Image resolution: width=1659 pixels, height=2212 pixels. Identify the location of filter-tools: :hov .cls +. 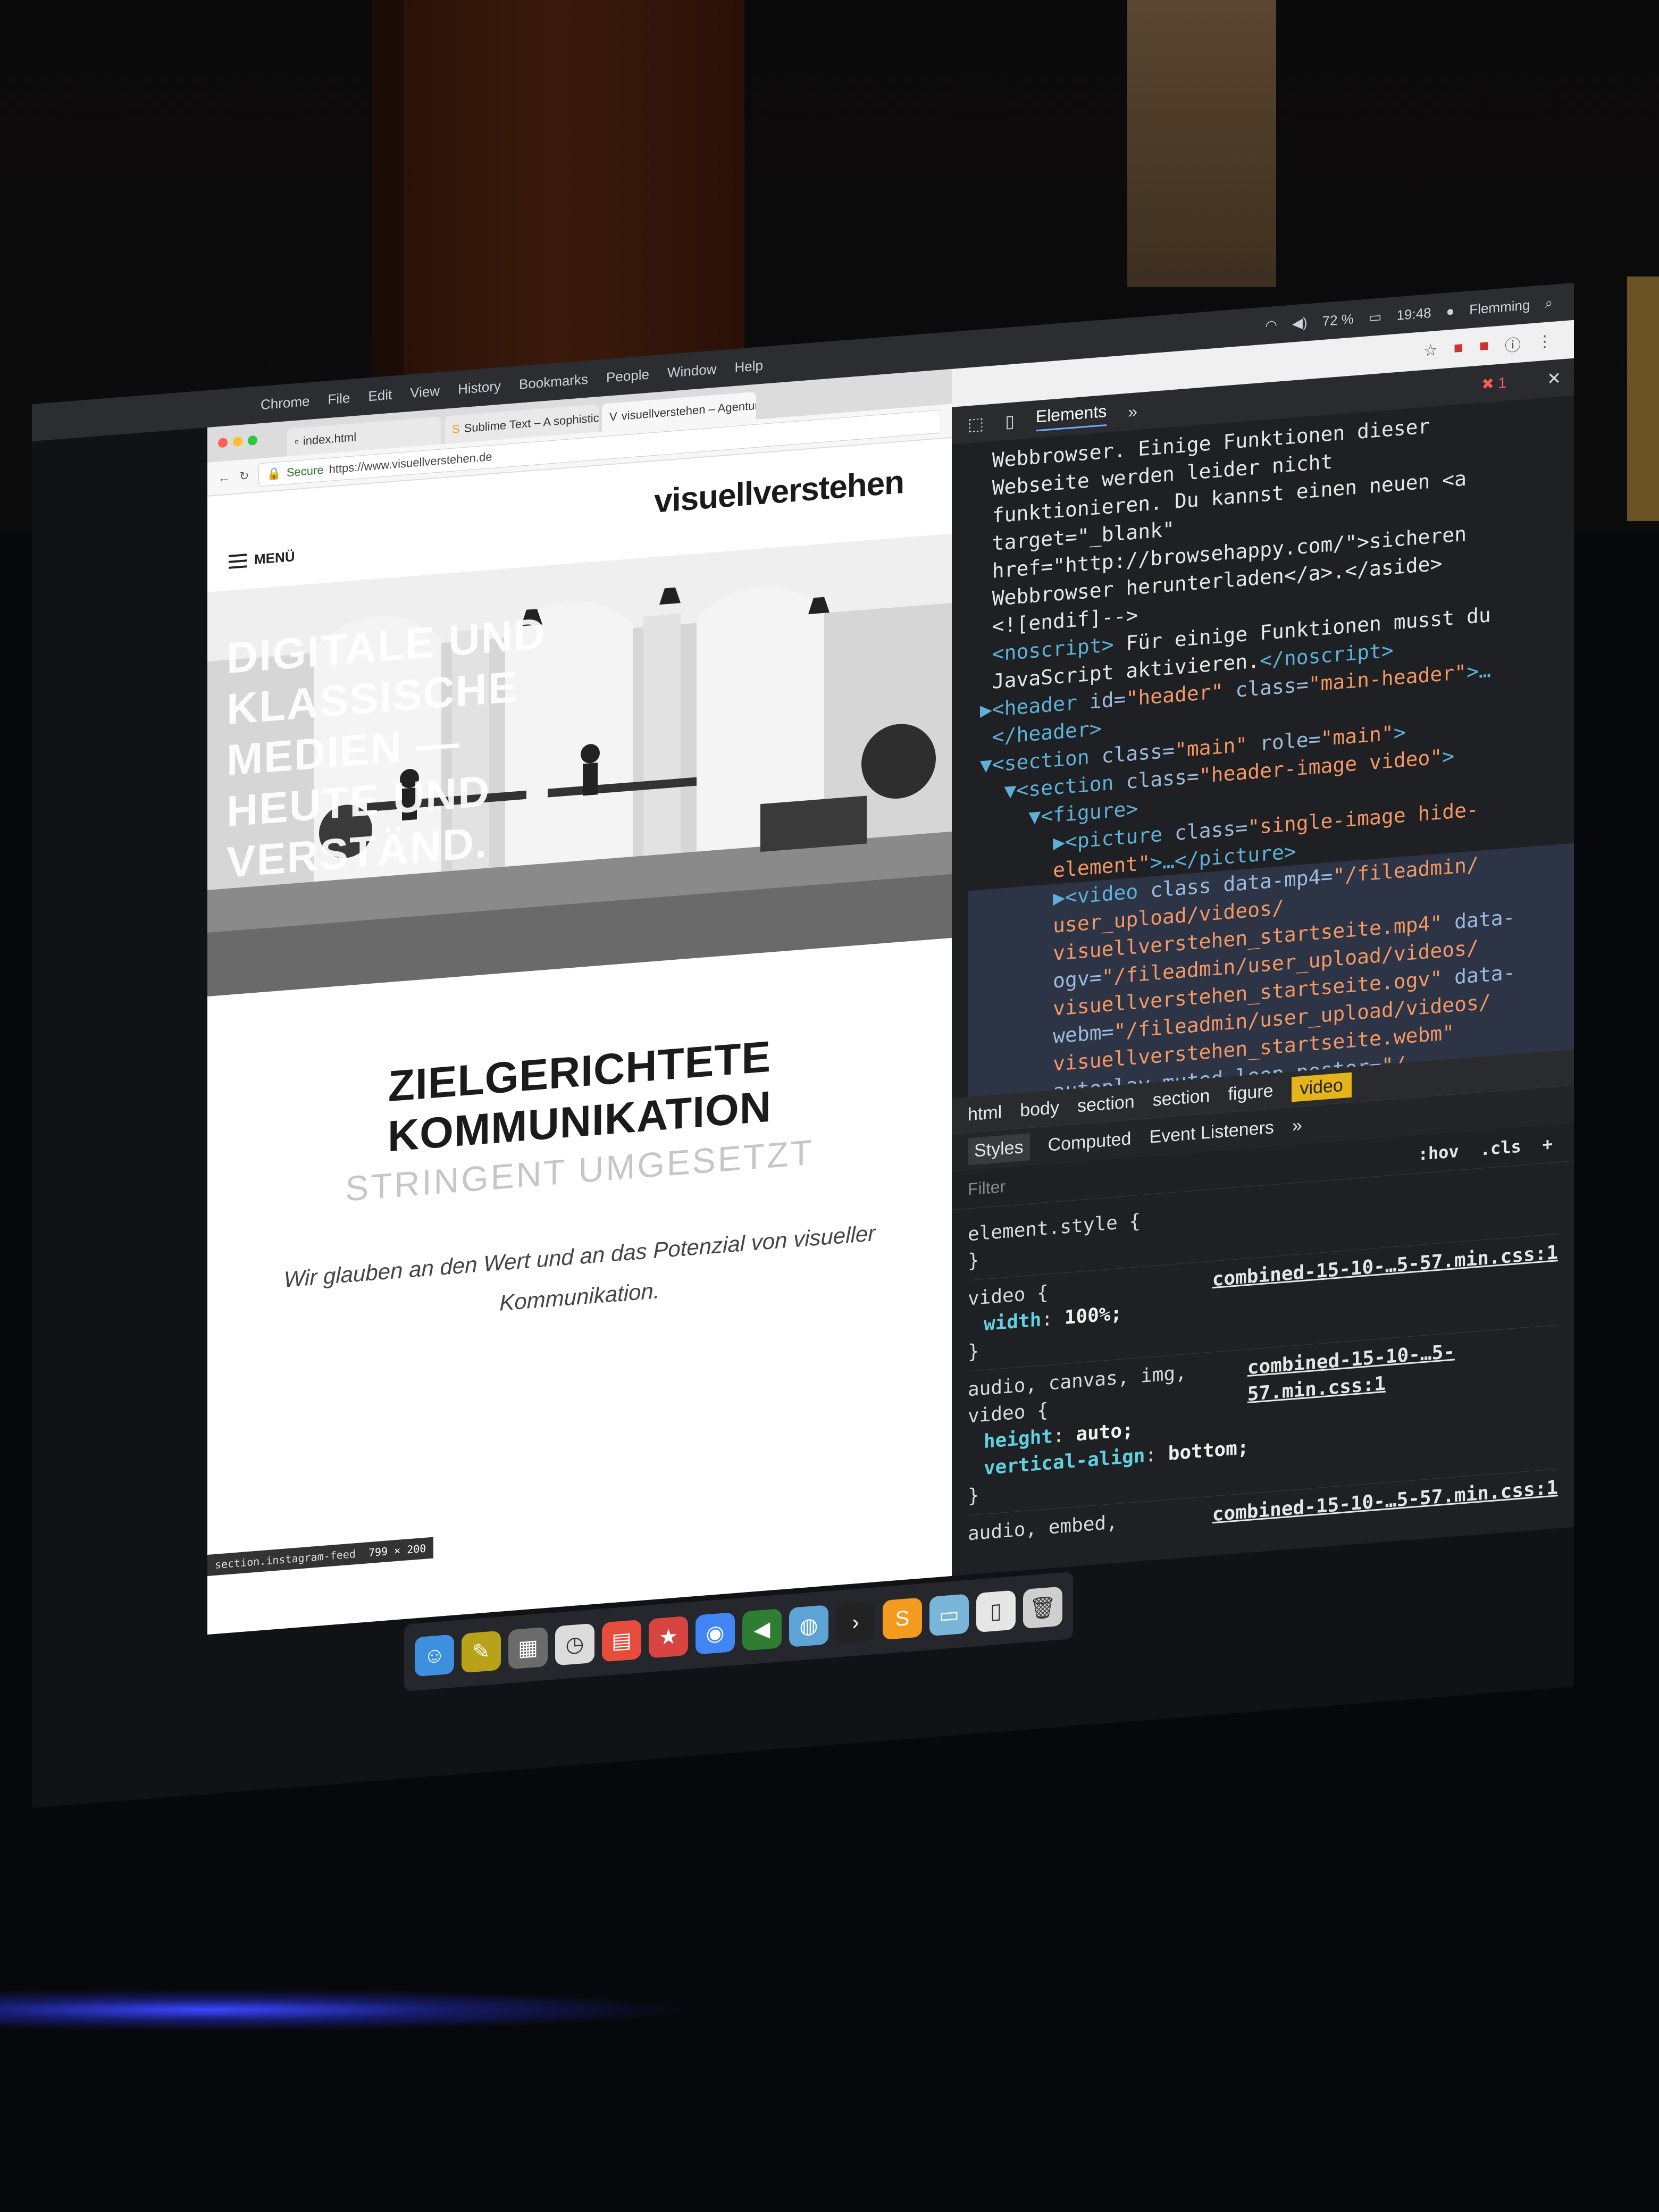
(1485, 1148).